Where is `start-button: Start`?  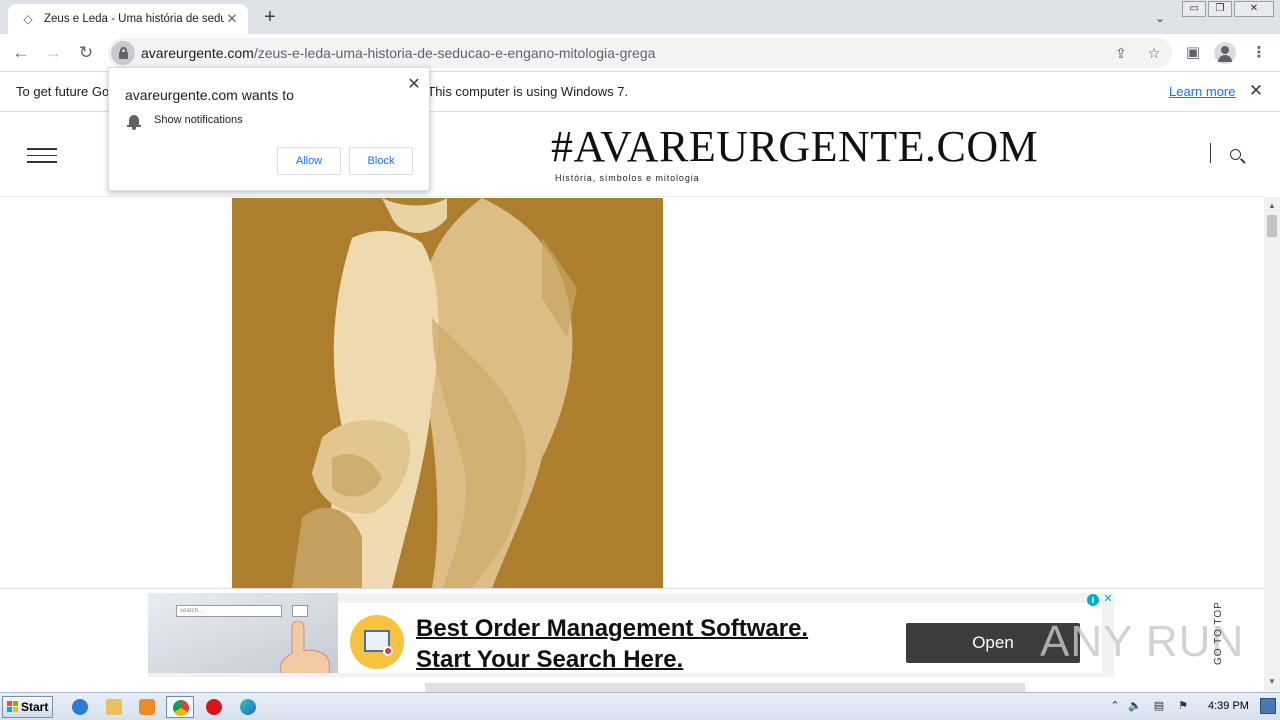 start-button: Start is located at coordinates (27, 707).